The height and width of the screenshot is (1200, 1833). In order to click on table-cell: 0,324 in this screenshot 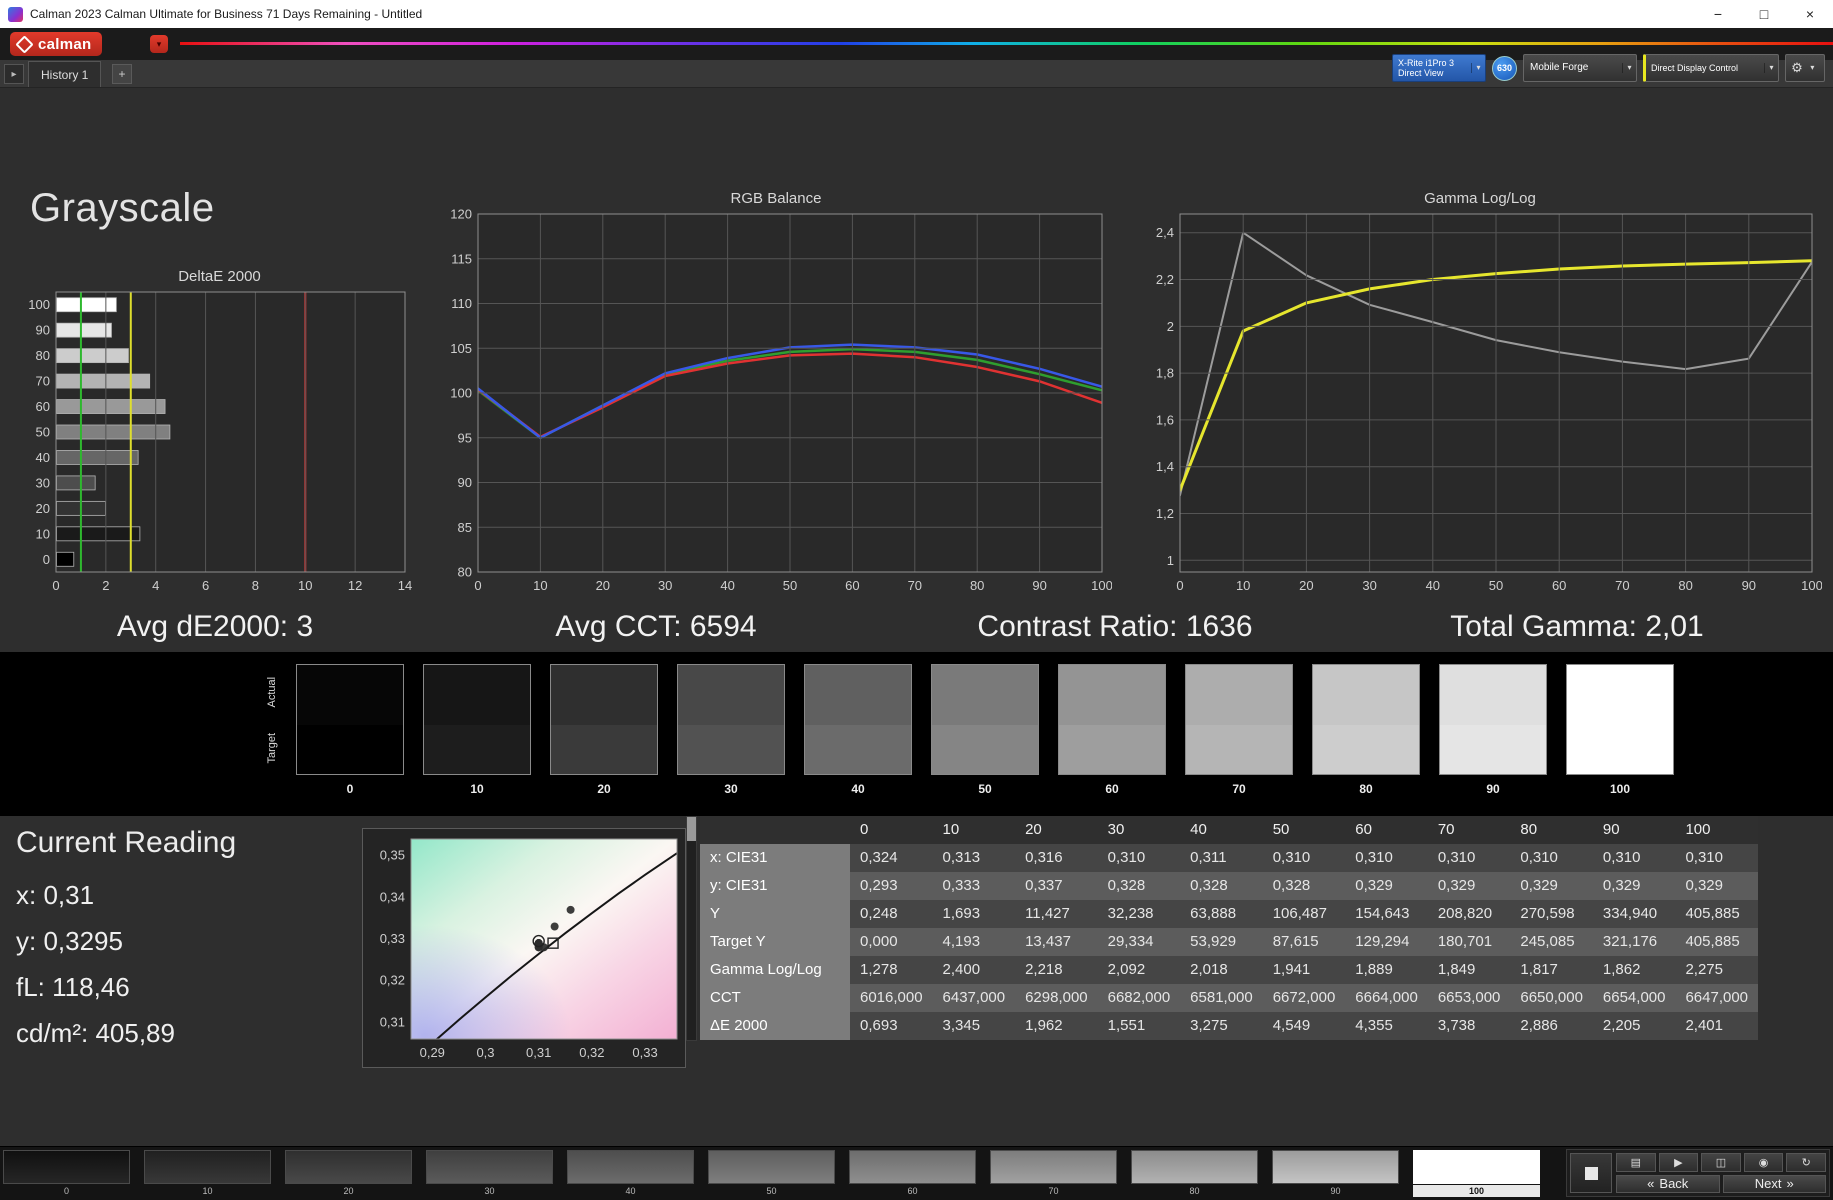, I will do `click(891, 858)`.